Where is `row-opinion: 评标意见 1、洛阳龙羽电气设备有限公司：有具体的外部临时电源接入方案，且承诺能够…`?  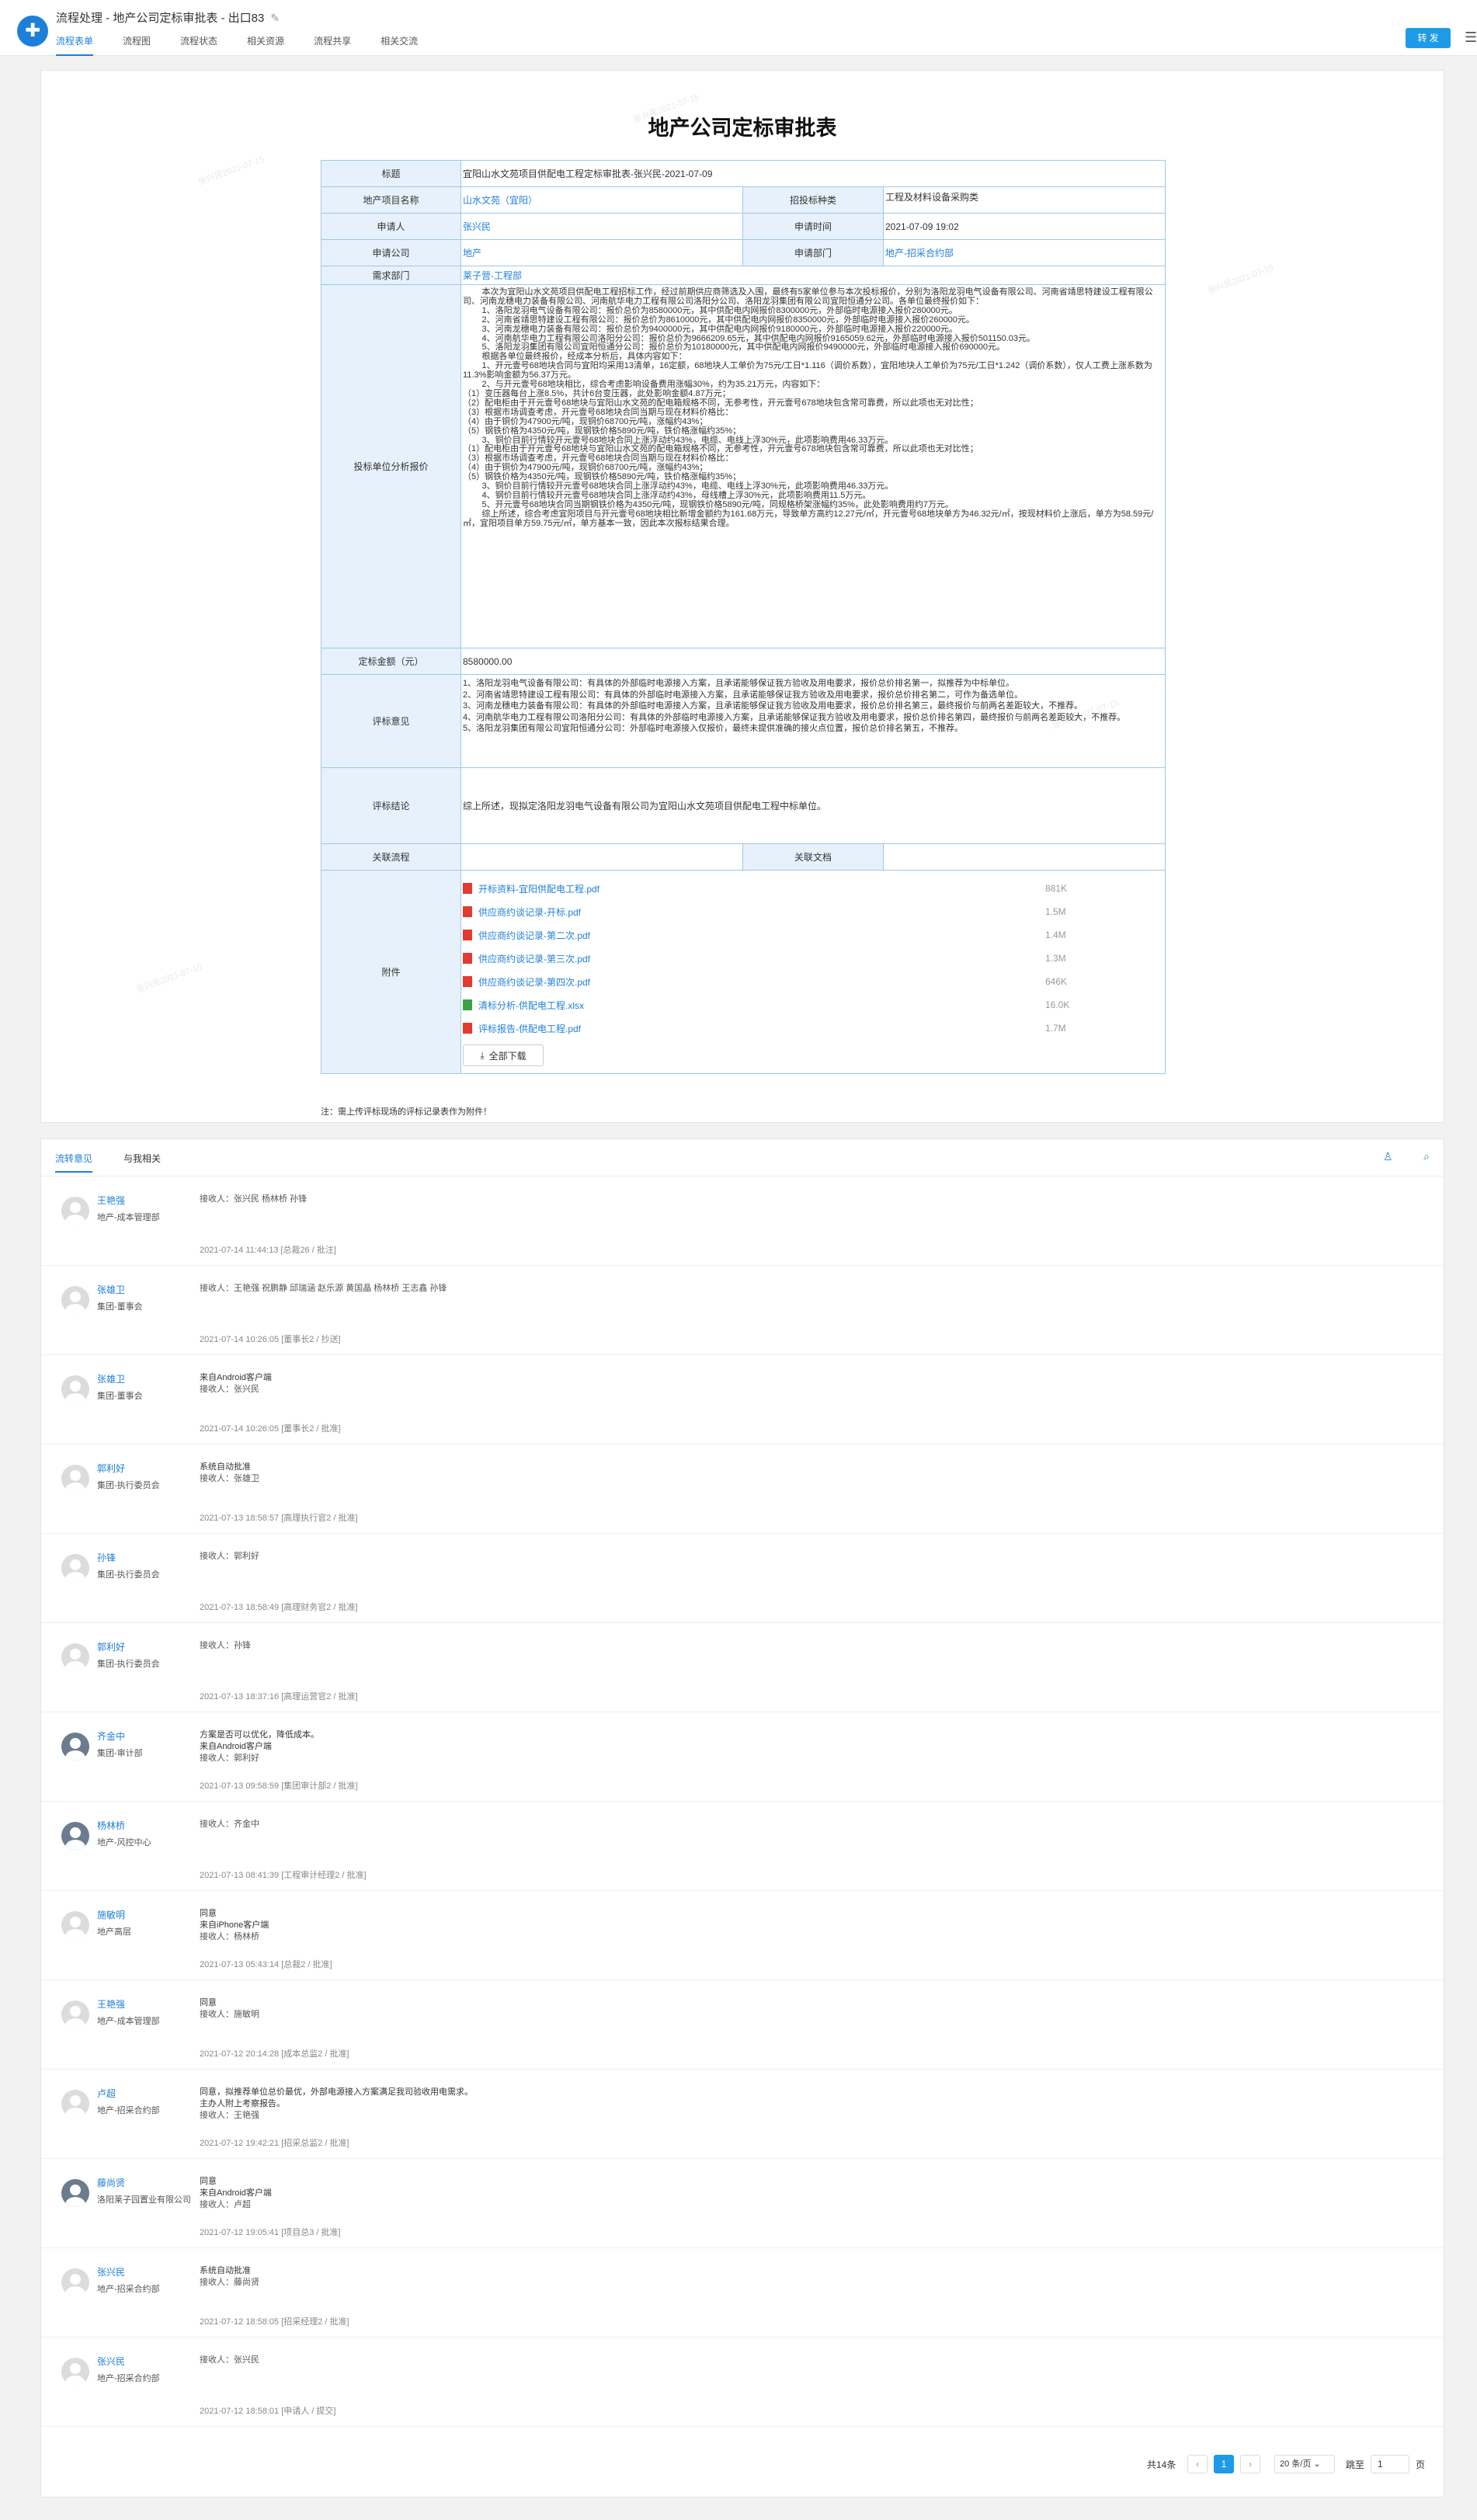 row-opinion: 评标意见 1、洛阳龙羽电气设备有限公司：有具体的外部临时电源接入方案，且承诺能够… is located at coordinates (743, 721).